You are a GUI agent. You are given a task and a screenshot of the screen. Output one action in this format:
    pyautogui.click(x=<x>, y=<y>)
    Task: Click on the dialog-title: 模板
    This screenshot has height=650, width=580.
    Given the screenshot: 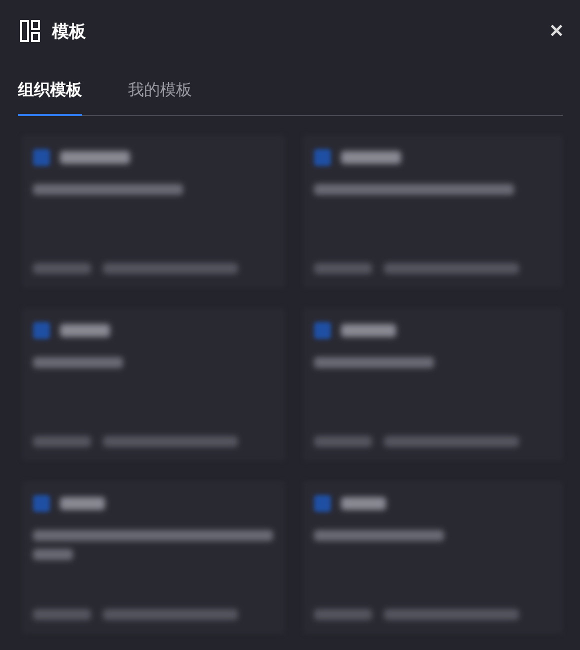 What is the action you would take?
    pyautogui.click(x=69, y=31)
    